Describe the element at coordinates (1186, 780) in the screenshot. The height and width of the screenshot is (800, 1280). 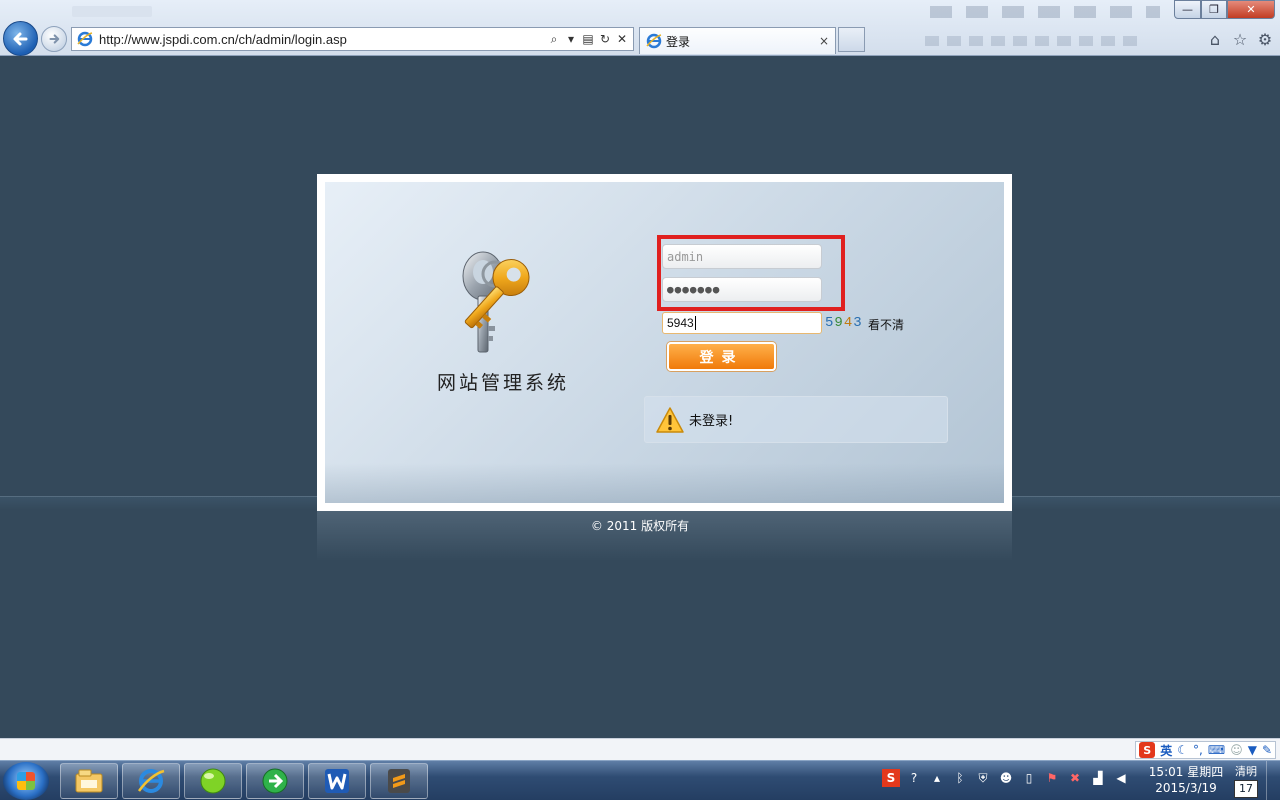
I see `clock: 15:01 星期四 2015/3/19` at that location.